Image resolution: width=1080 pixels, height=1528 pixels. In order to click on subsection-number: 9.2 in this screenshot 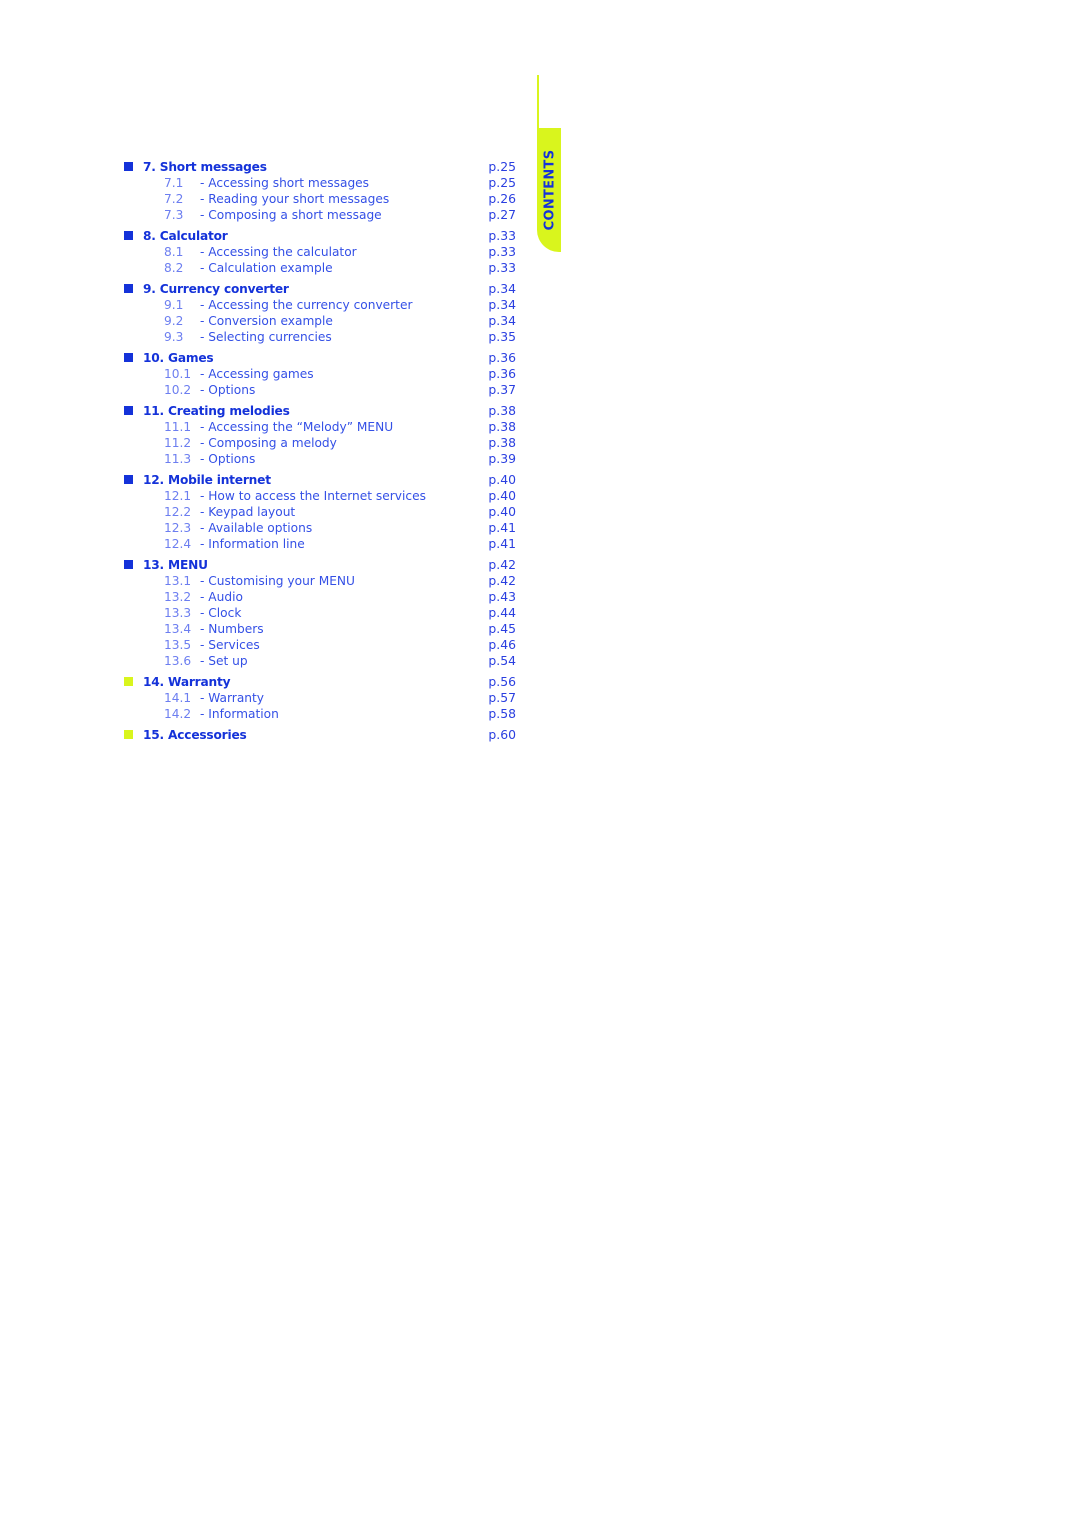, I will do `click(174, 321)`.